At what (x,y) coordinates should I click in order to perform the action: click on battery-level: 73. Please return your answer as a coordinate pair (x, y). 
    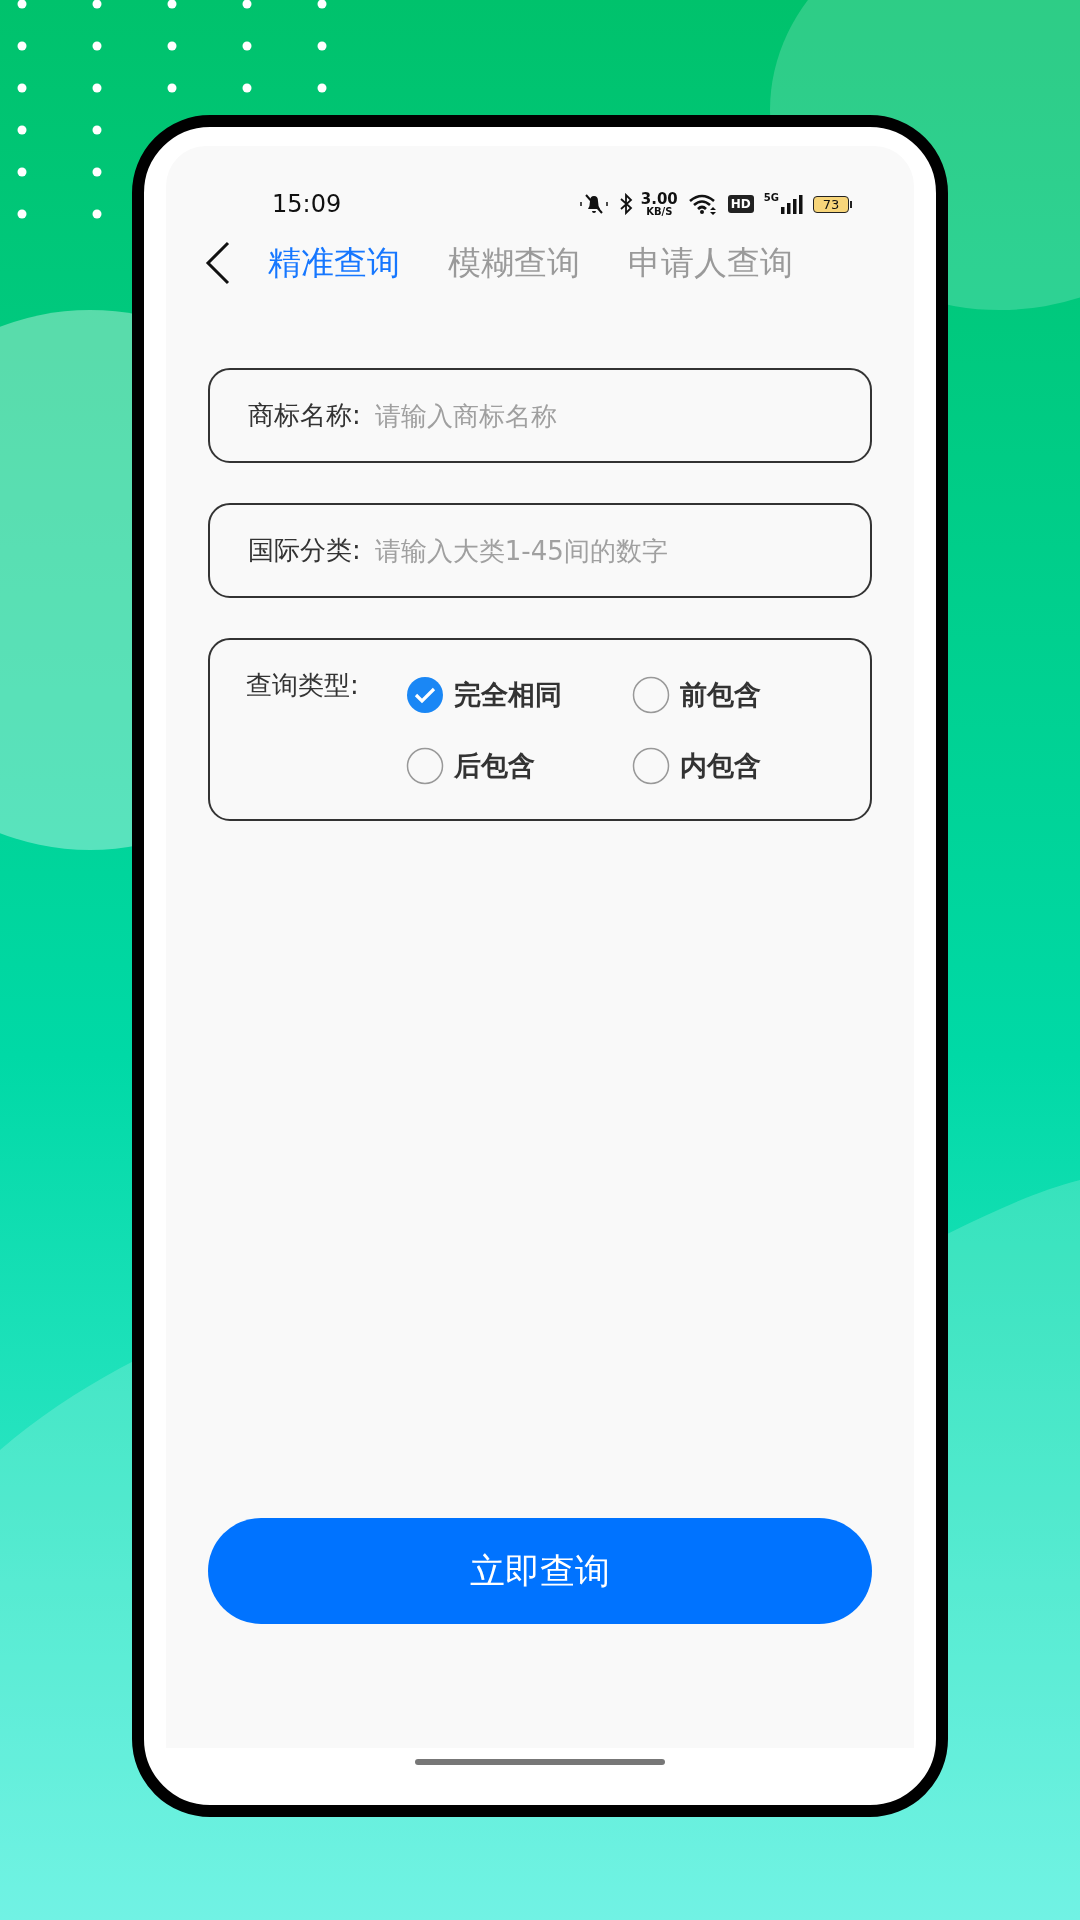
    Looking at the image, I should click on (831, 204).